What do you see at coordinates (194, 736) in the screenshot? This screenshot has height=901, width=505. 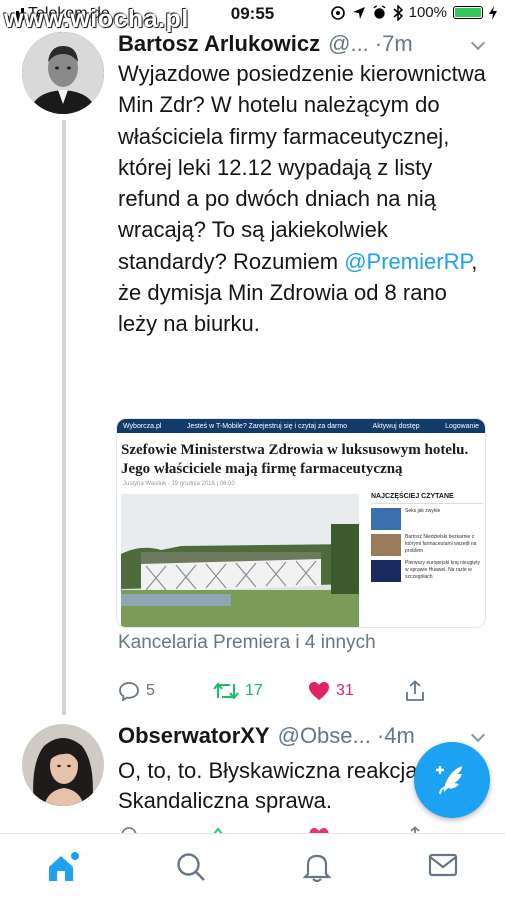 I see `author-name: ObserwatorXY` at bounding box center [194, 736].